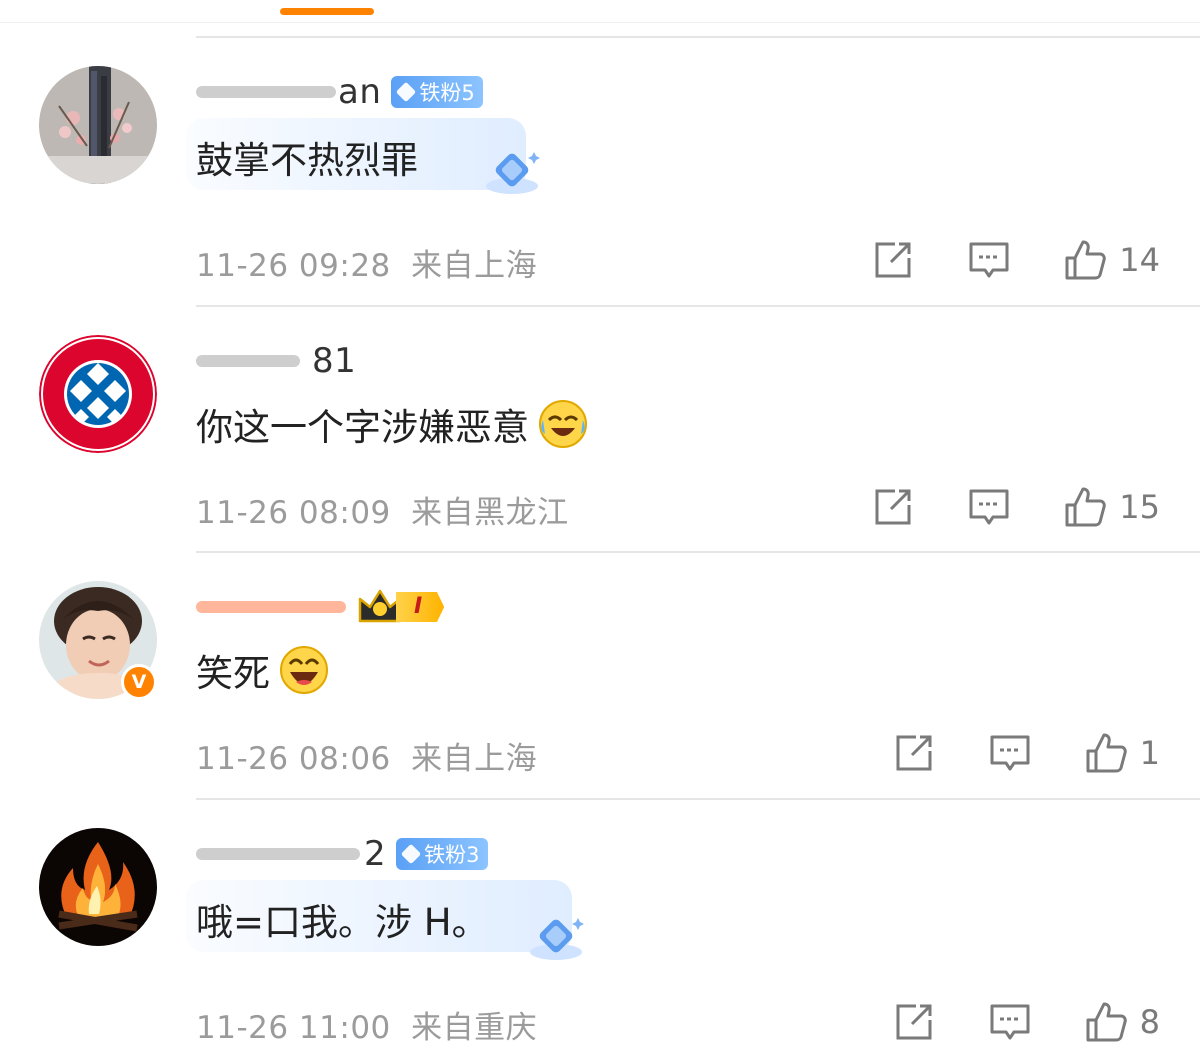 The image size is (1200, 1061). I want to click on avatar-image-club-crest, so click(98, 394).